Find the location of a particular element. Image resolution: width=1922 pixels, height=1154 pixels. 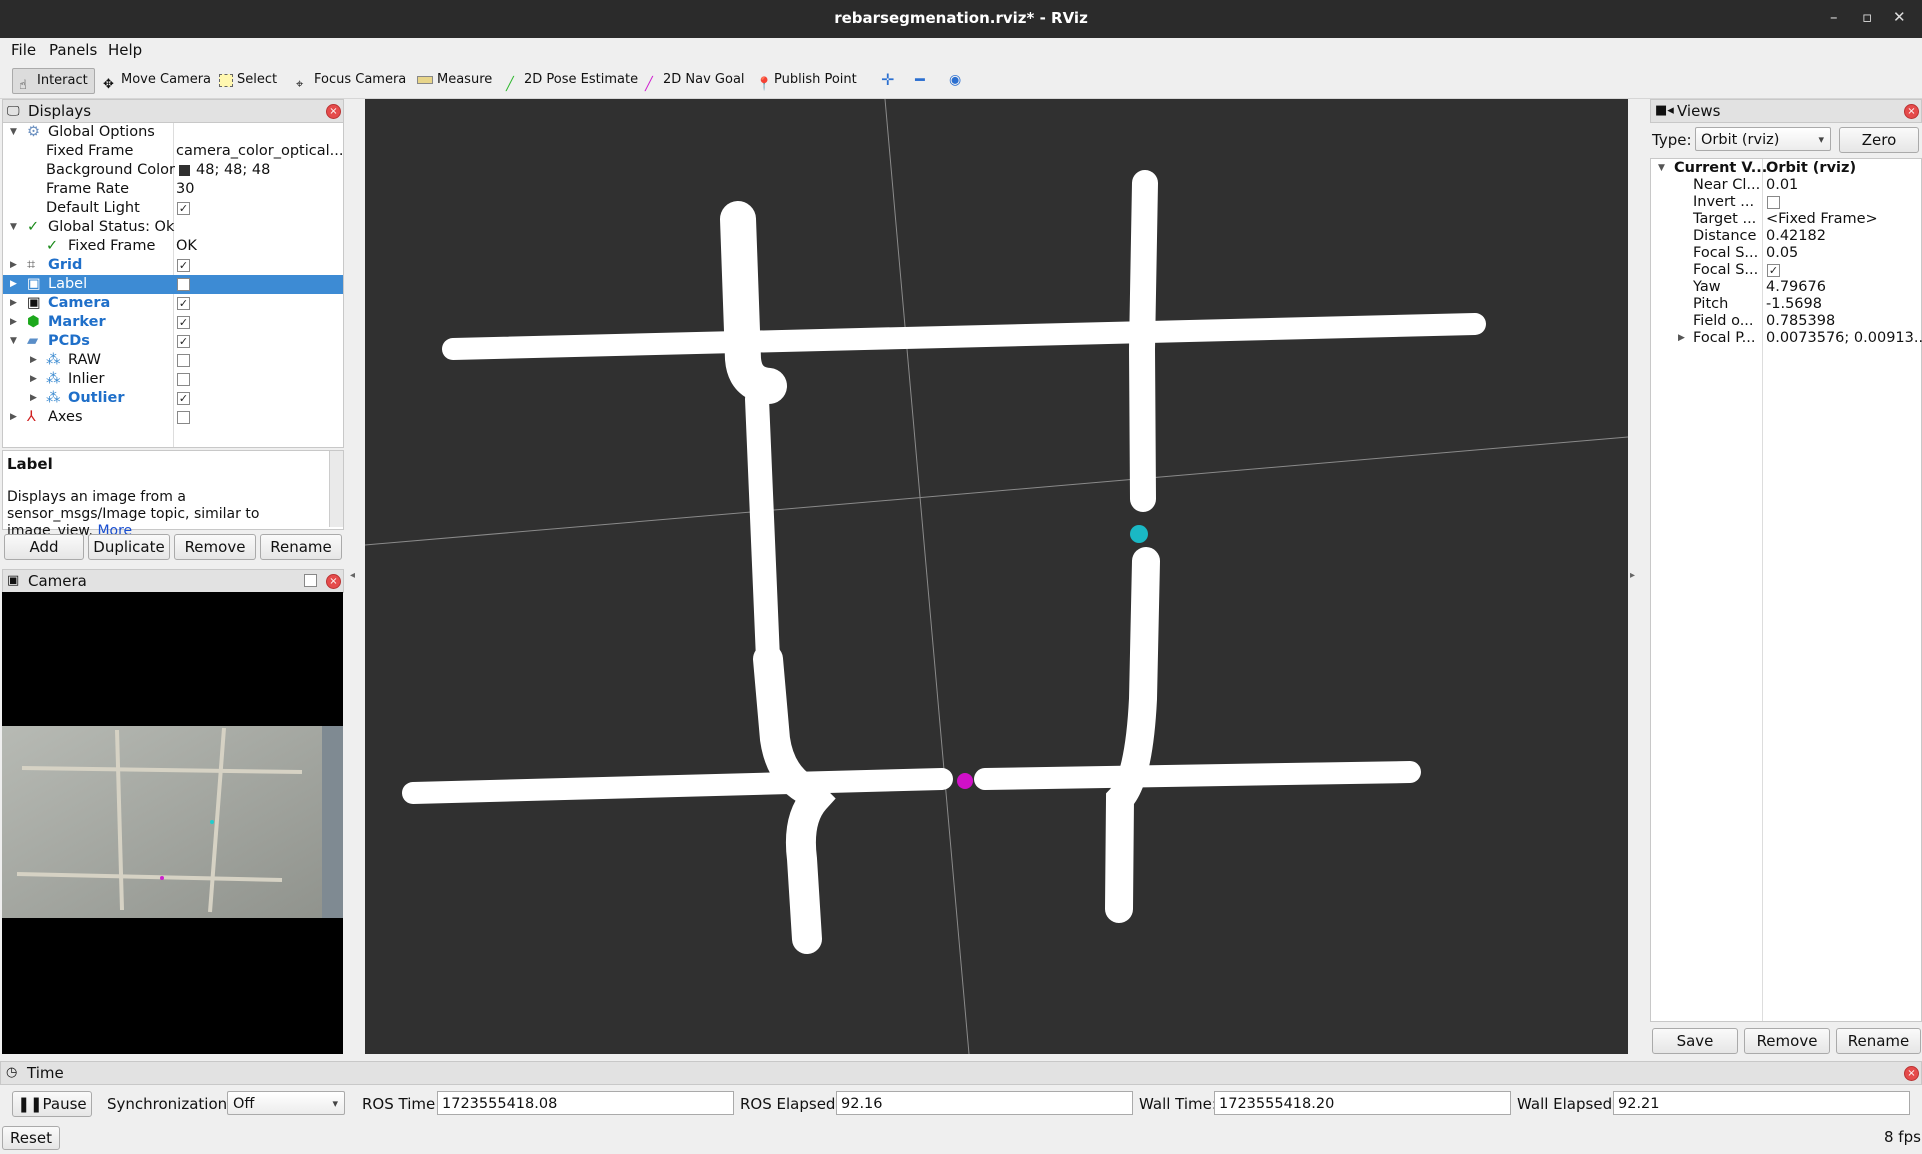

close-views-icon: × is located at coordinates (1911, 111).